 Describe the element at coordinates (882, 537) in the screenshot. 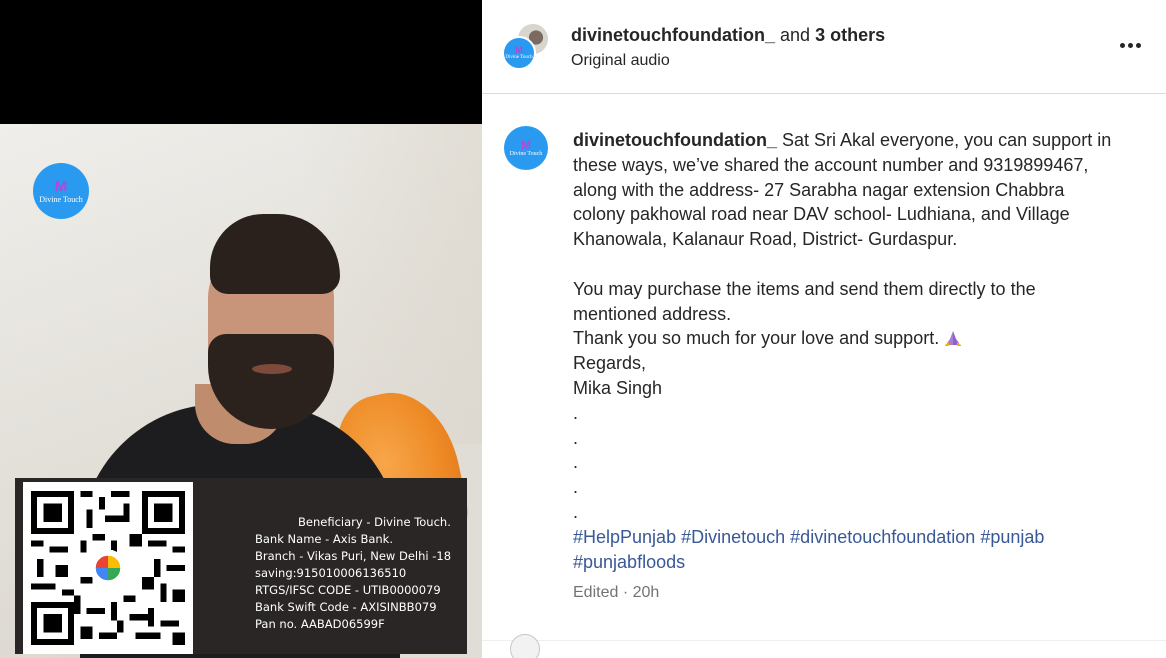

I see `hashtag-link: #divinetouchfoundation` at that location.